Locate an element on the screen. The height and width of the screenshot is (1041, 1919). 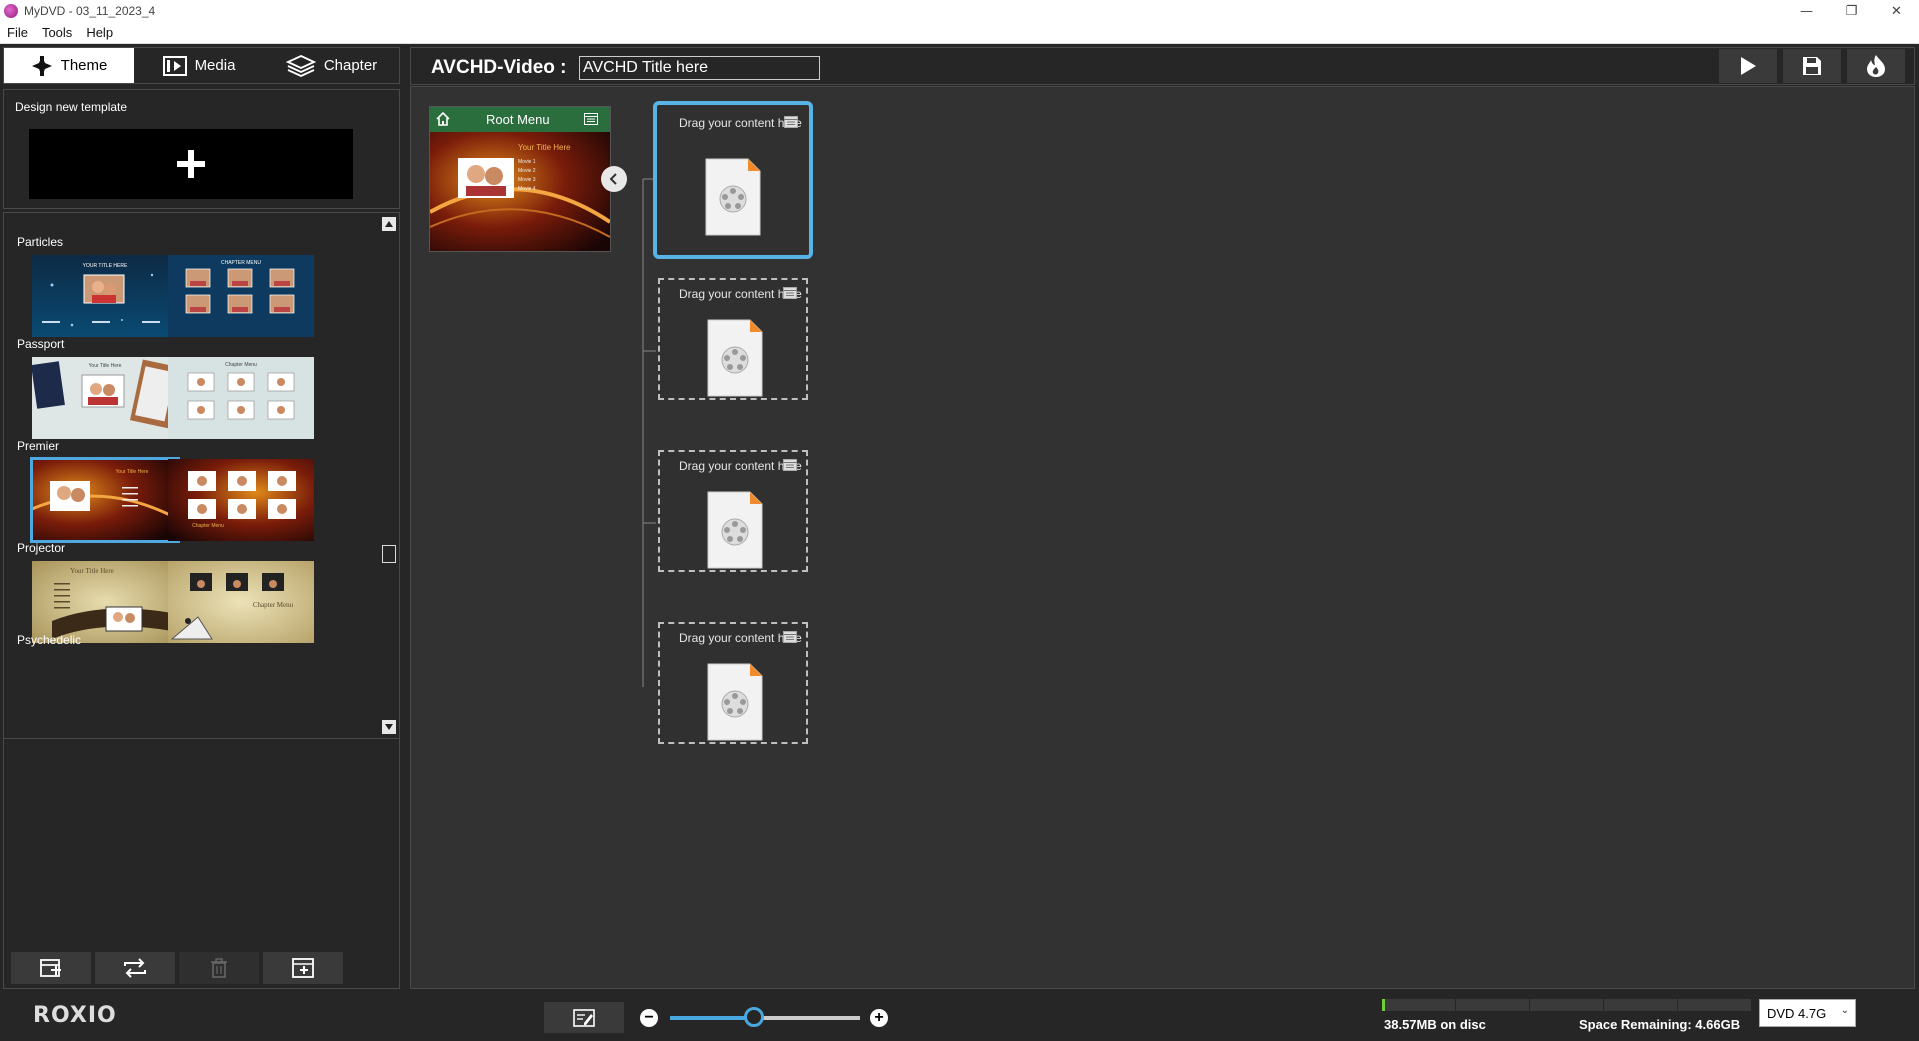
menu-settings-icon is located at coordinates (591, 119).